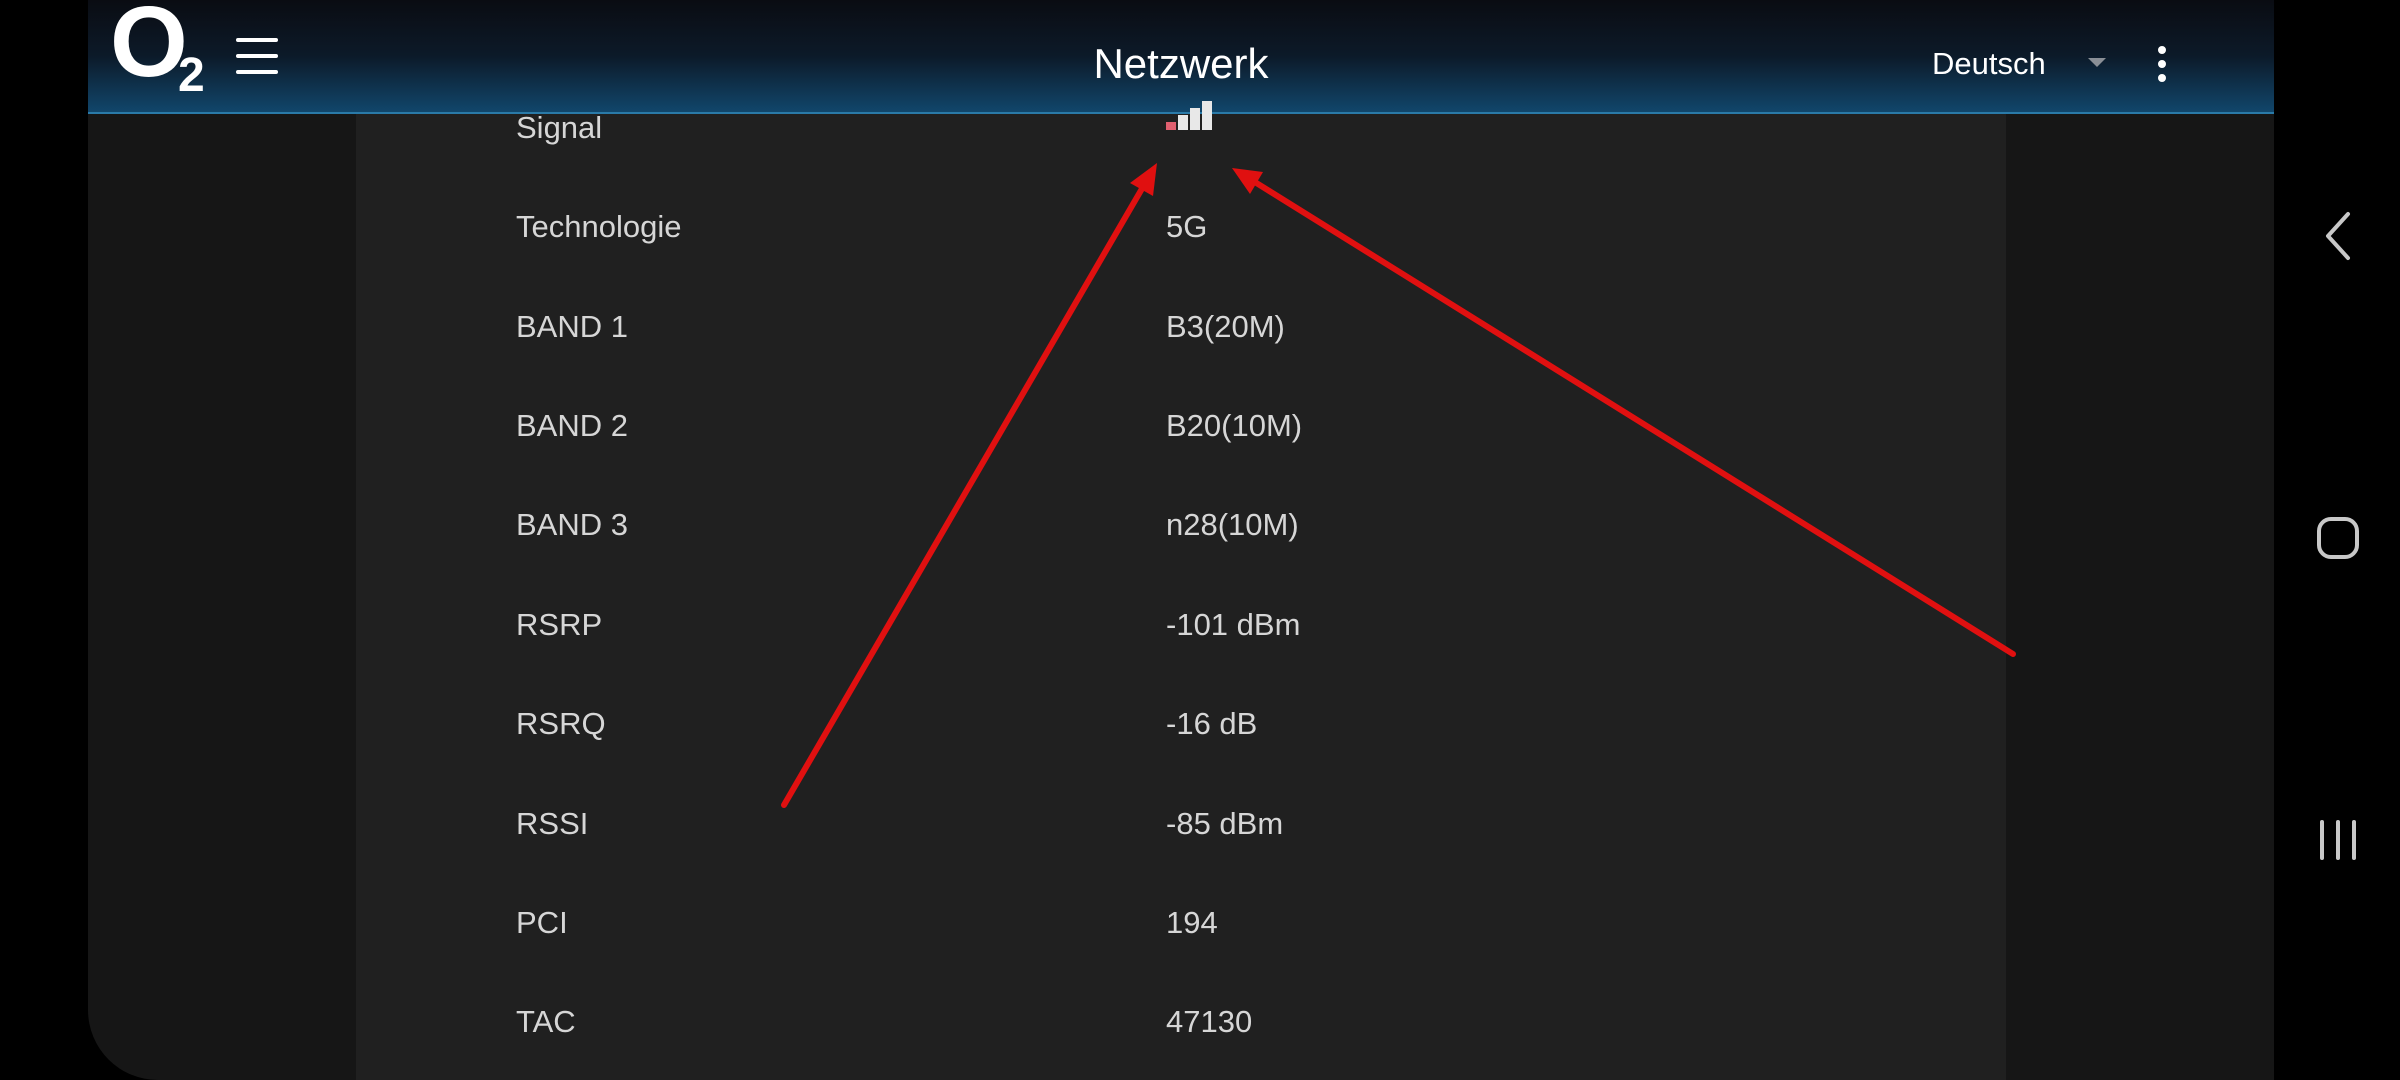 The image size is (2400, 1080). What do you see at coordinates (559, 624) in the screenshot?
I see `row-label: RSRP` at bounding box center [559, 624].